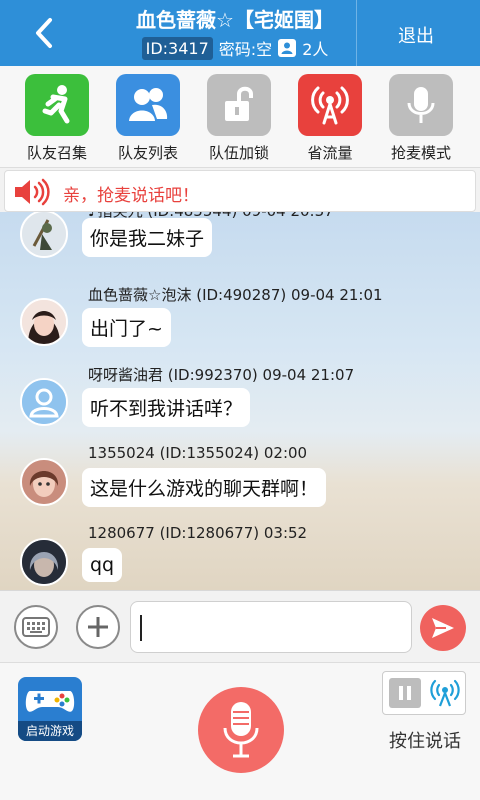 This screenshot has height=800, width=480. I want to click on teammate-list-button: 队友列表, so click(148, 118).